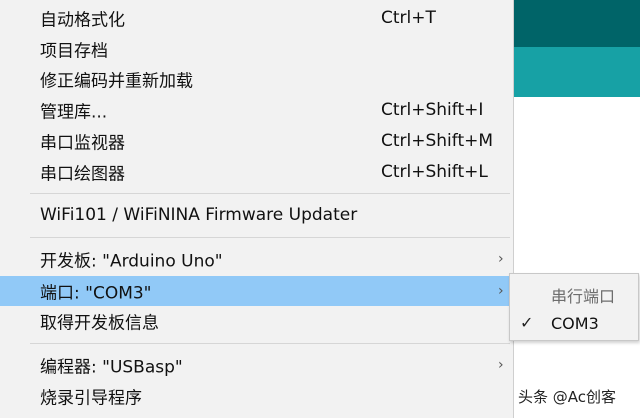 The width and height of the screenshot is (640, 418). Describe the element at coordinates (576, 23) in the screenshot. I see `background-header-dark` at that location.